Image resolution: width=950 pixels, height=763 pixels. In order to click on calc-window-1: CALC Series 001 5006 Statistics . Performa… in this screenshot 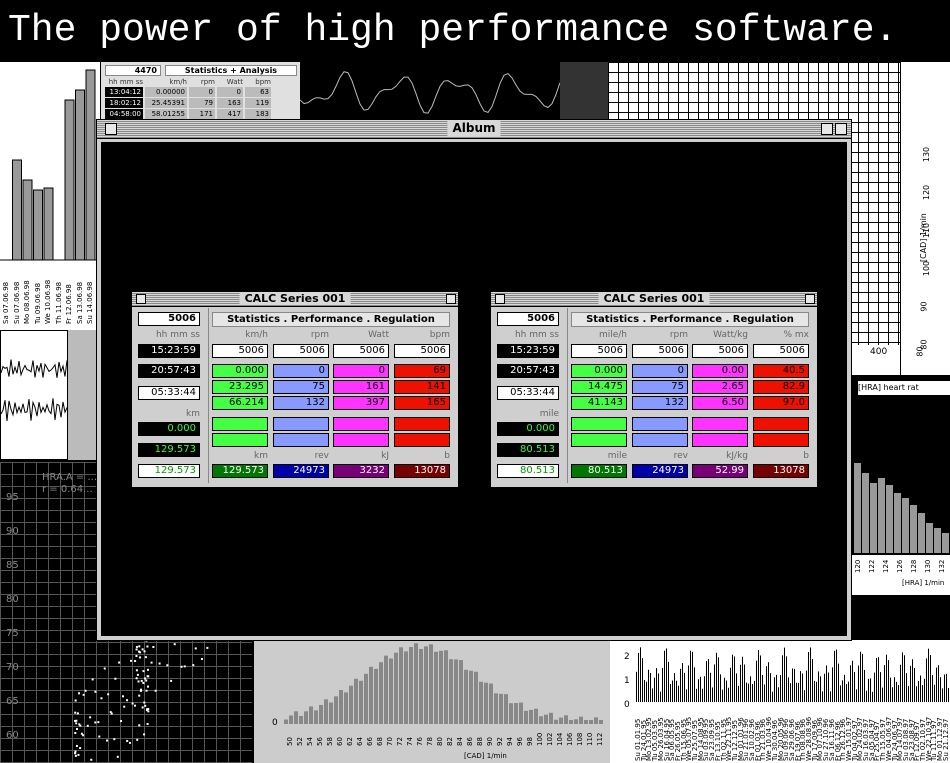, I will do `click(295, 389)`.